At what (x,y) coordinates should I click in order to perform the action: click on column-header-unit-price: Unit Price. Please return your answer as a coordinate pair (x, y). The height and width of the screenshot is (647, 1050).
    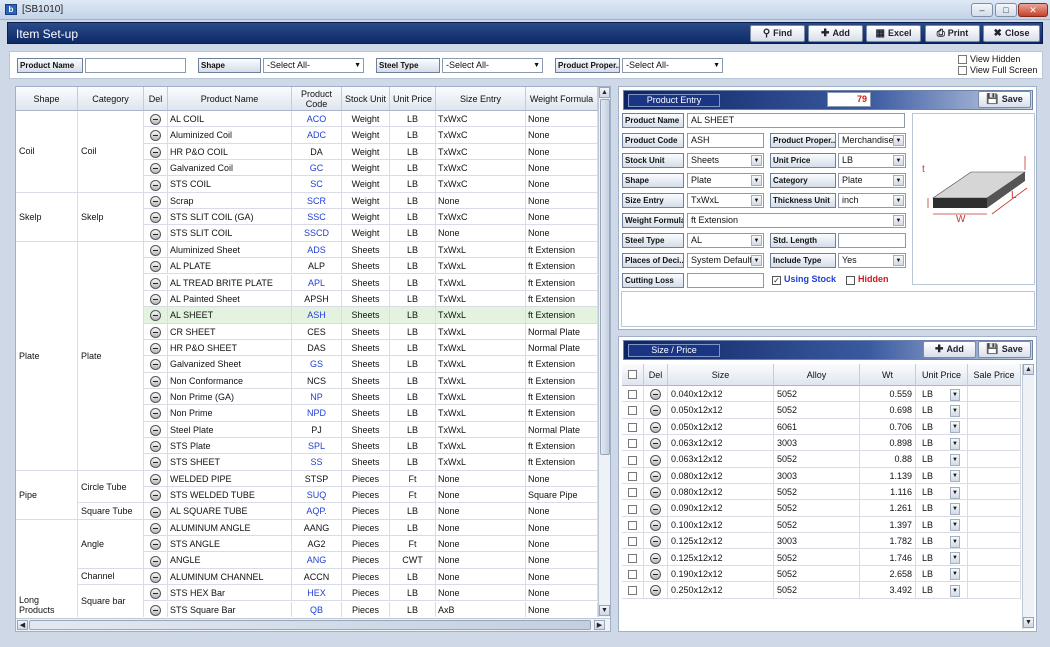
    Looking at the image, I should click on (413, 99).